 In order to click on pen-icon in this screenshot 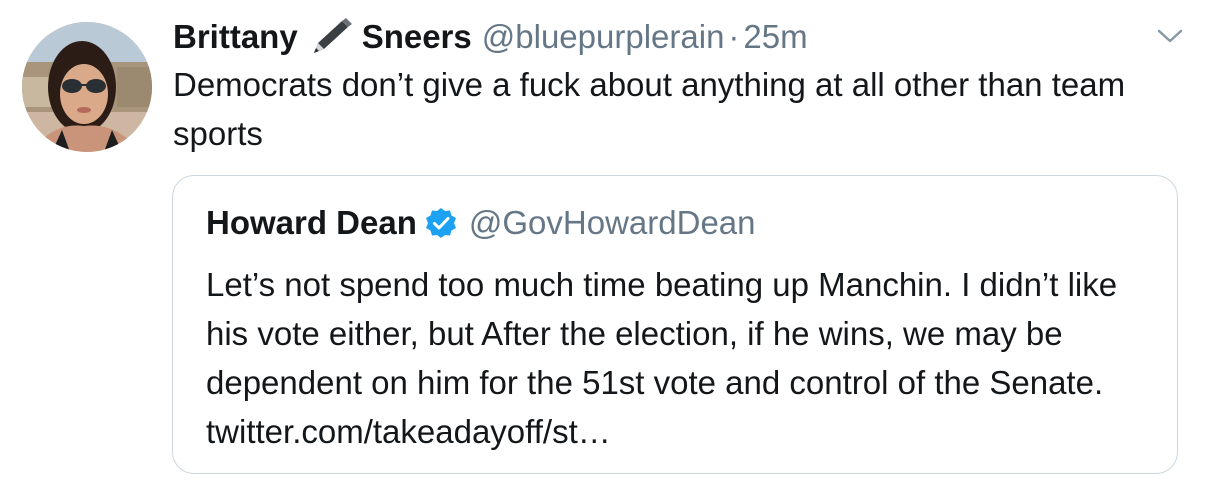, I will do `click(331, 37)`.